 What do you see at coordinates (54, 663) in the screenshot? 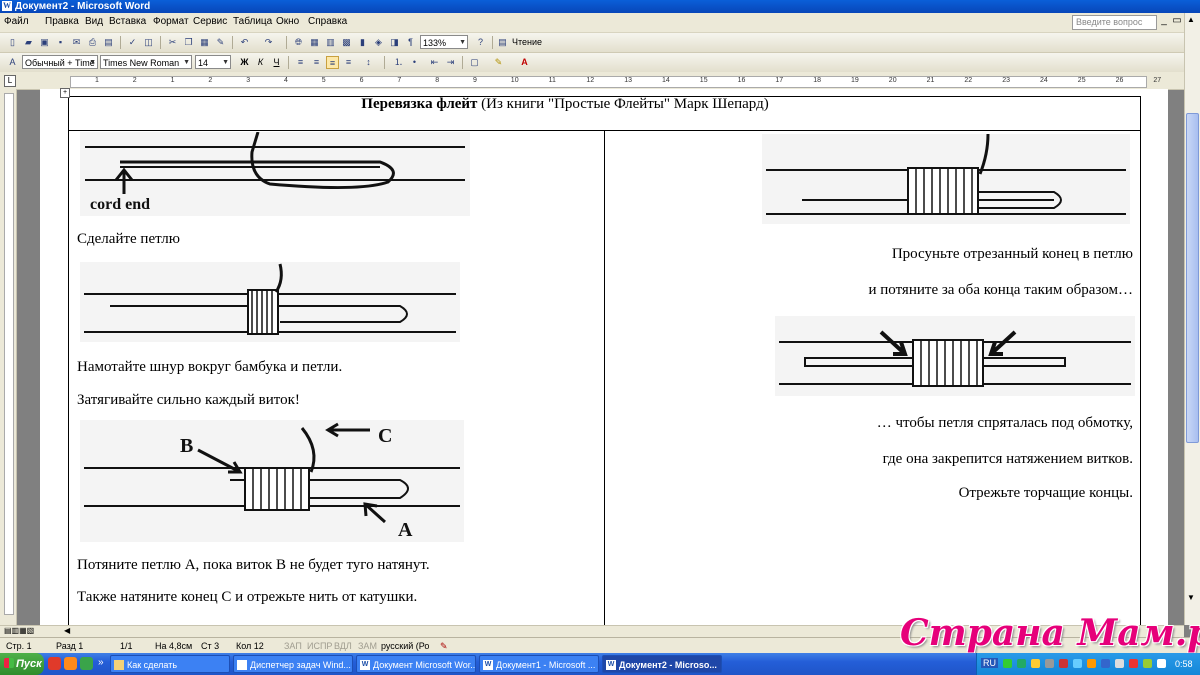
I see `opera-icon` at bounding box center [54, 663].